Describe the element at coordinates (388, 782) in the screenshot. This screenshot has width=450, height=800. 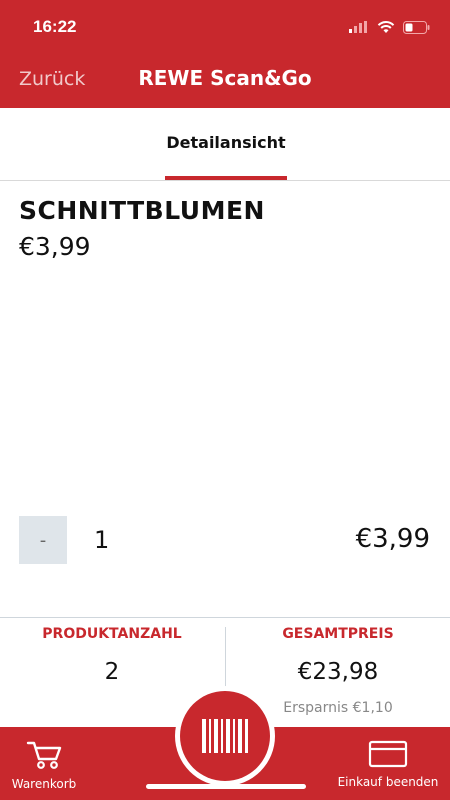
I see `finish-purchase-label: Einkauf beenden` at that location.